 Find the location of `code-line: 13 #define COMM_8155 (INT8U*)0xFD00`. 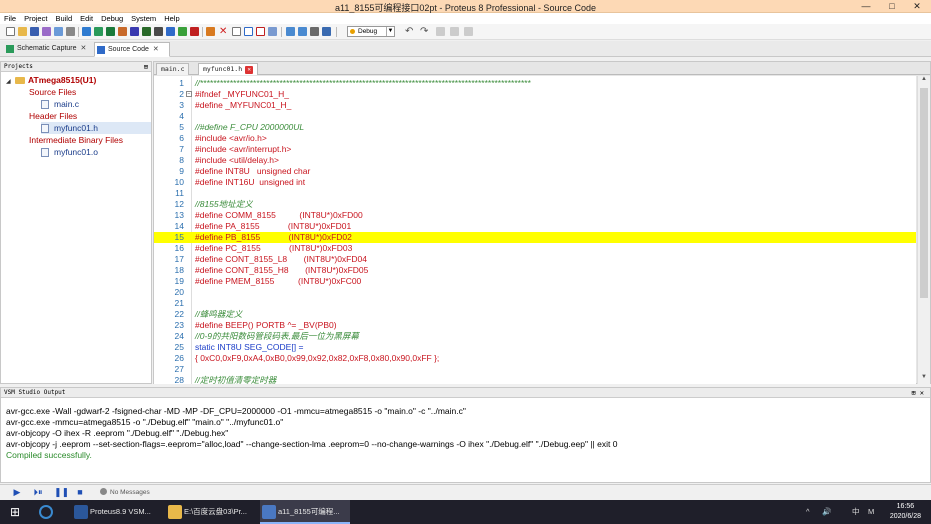

code-line: 13 #define COMM_8155 (INT8U*)0xFD00 is located at coordinates (535, 215).